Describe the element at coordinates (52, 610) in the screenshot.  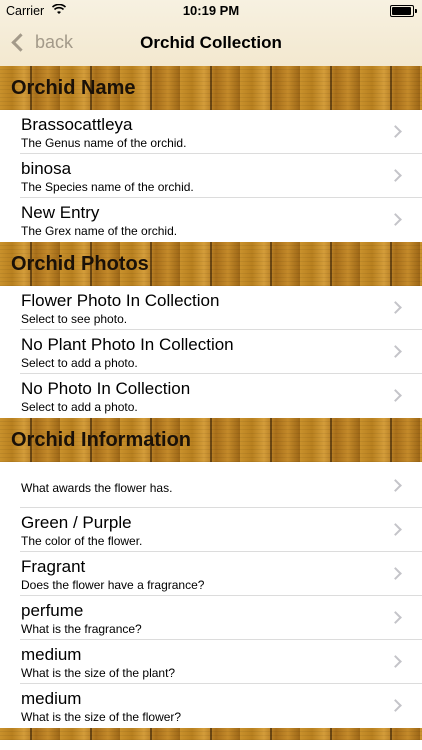
I see `row-title: perfume` at that location.